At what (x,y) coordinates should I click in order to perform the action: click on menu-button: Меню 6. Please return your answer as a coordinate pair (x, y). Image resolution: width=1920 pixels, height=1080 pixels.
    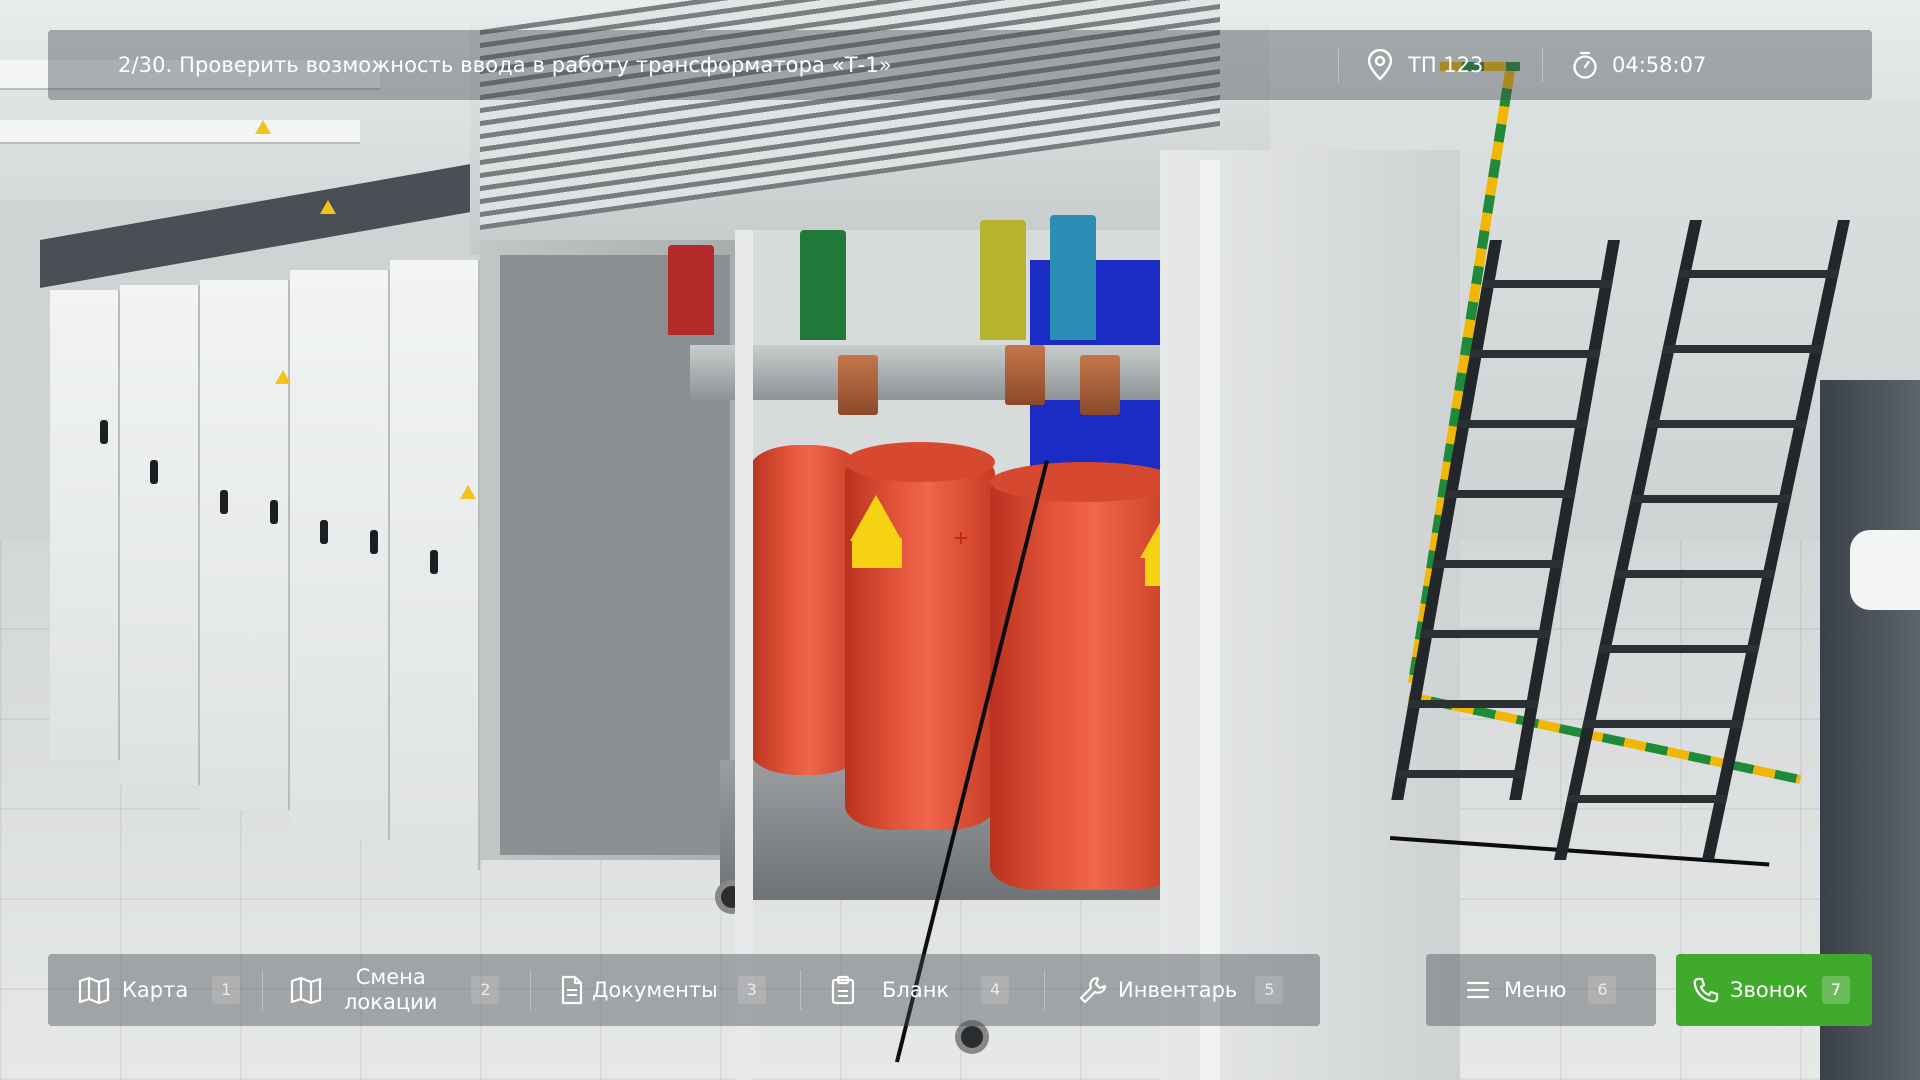
    Looking at the image, I should click on (1541, 990).